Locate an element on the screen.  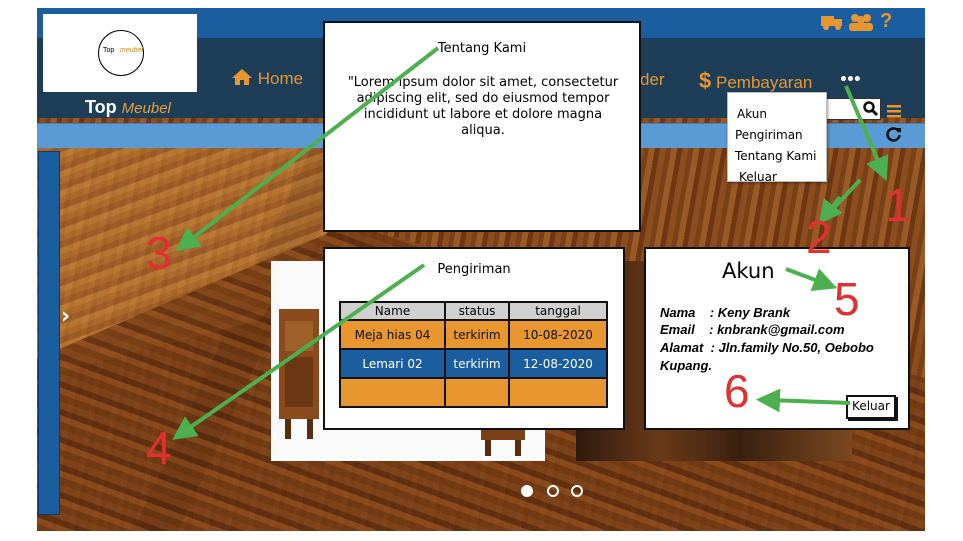
annotation-number-1: 1 is located at coordinates (898, 205).